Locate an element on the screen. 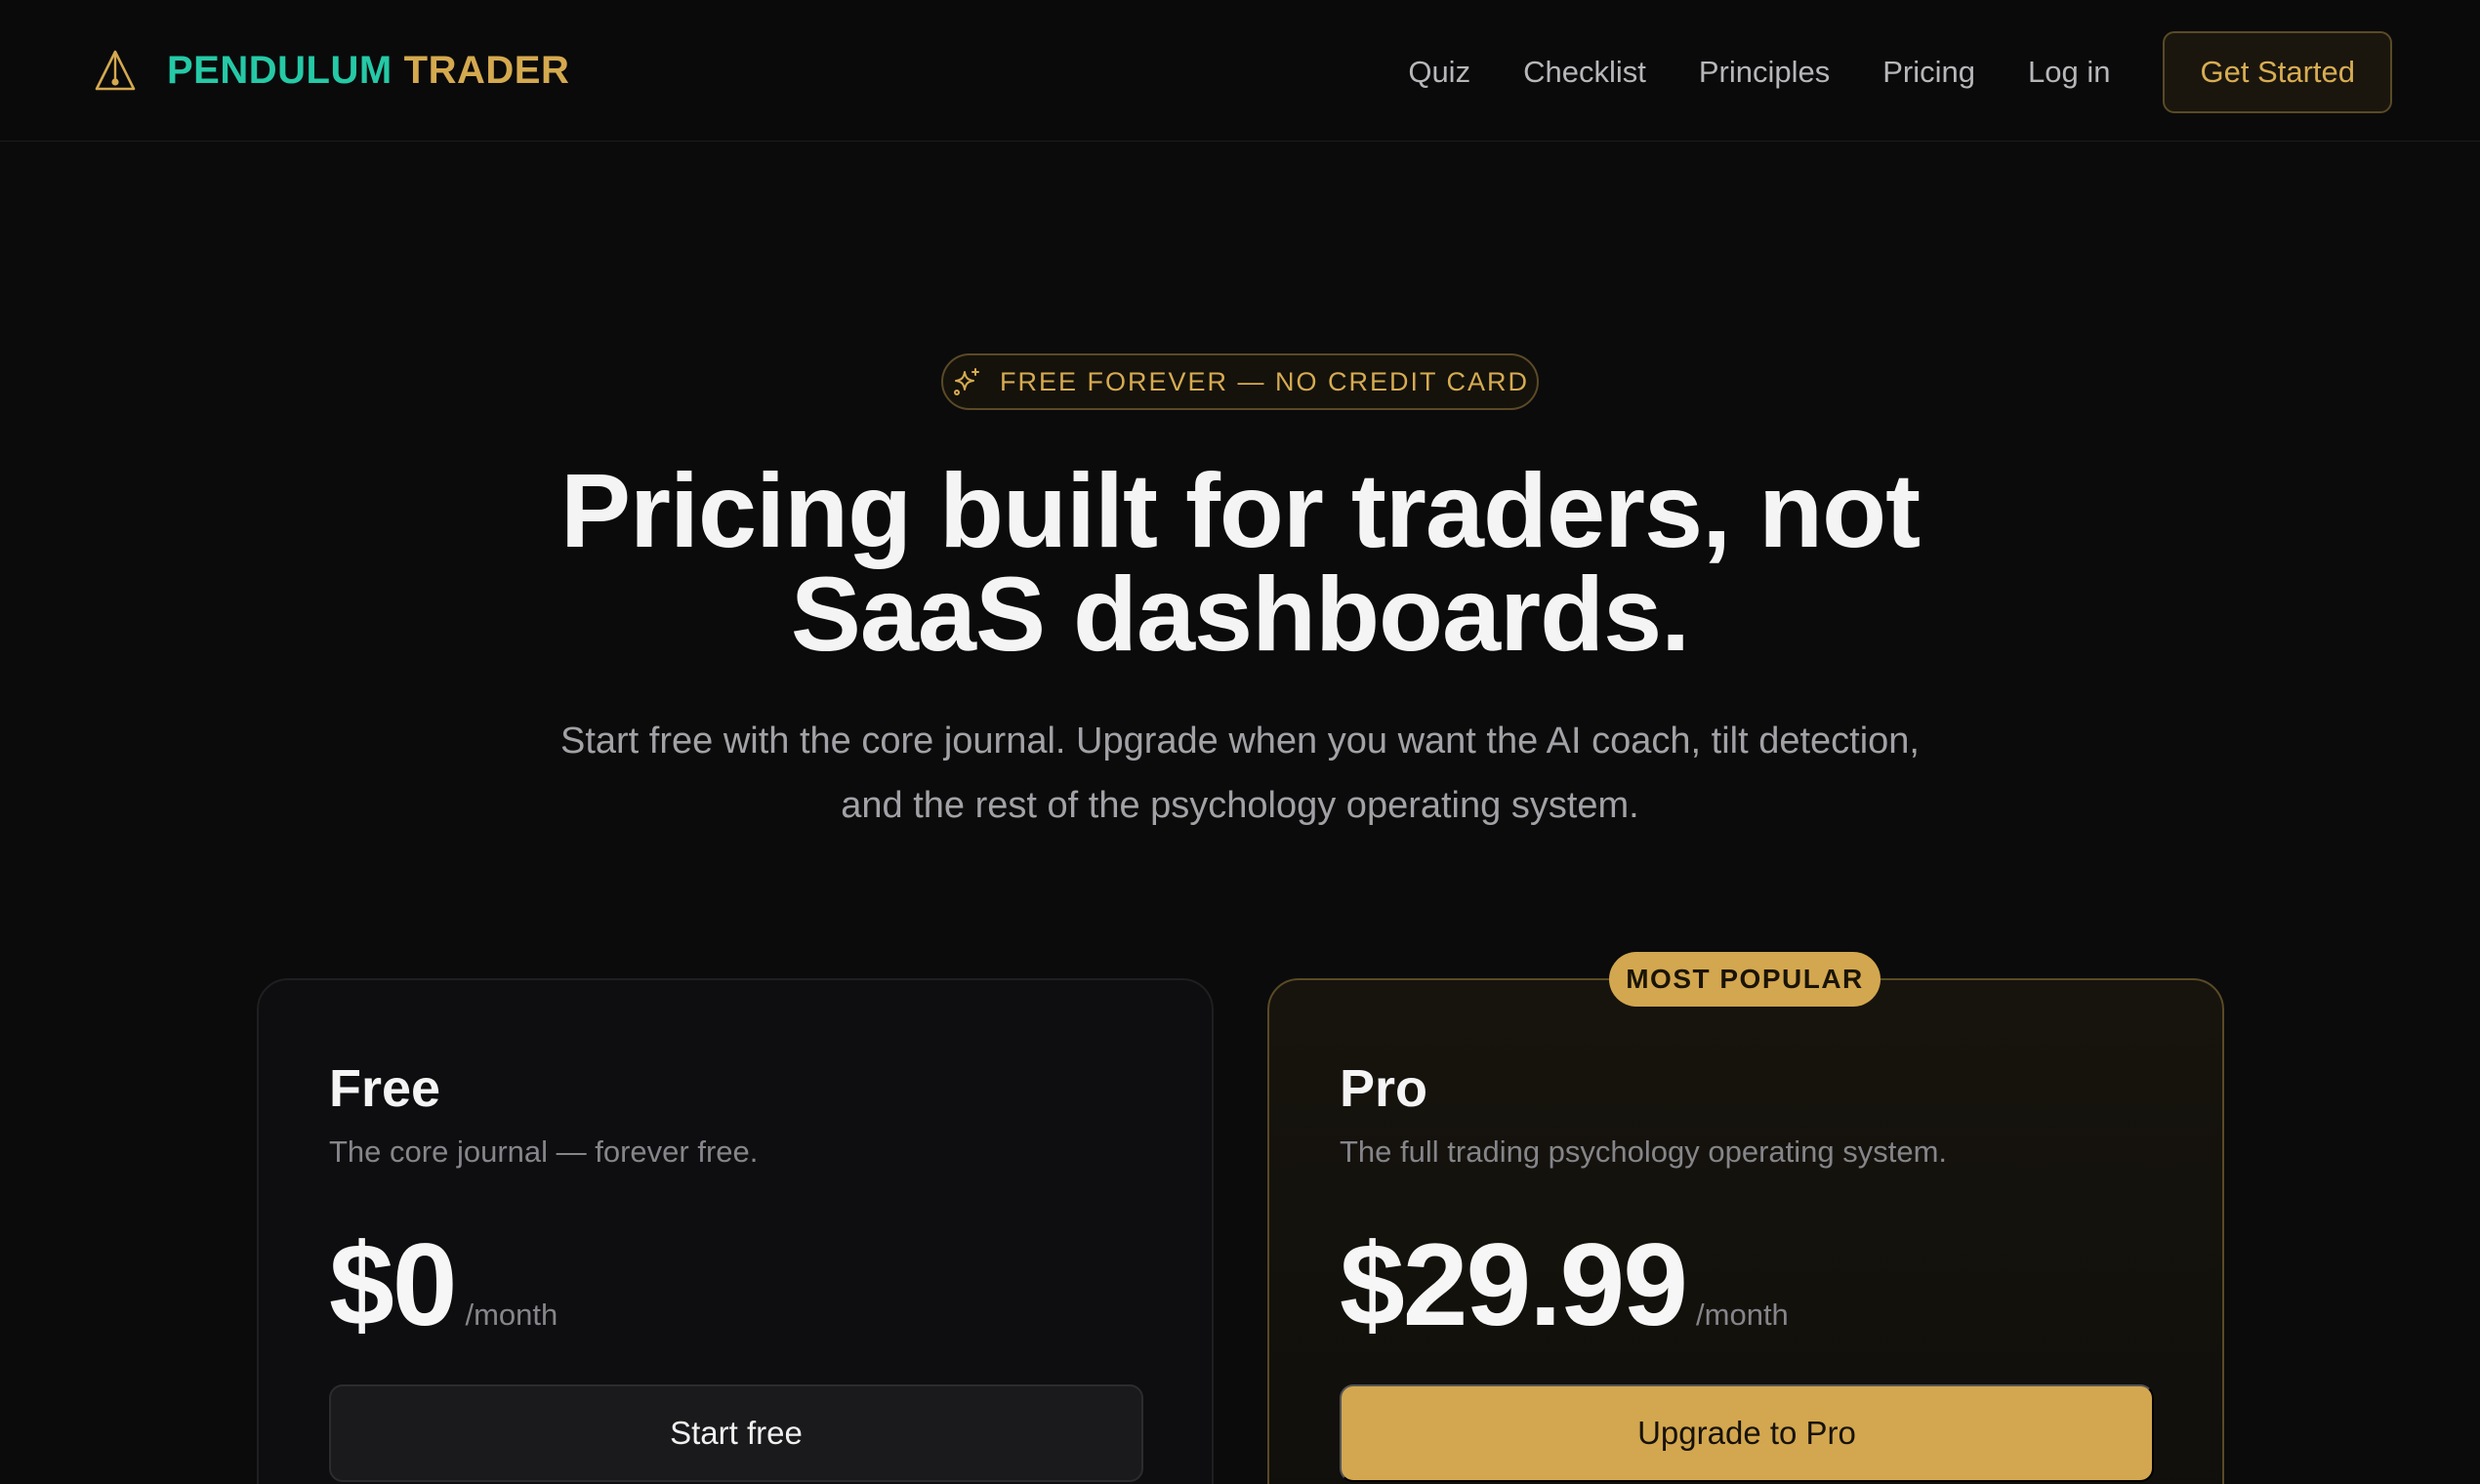  brand-name-part1: PENDULUM is located at coordinates (280, 70).